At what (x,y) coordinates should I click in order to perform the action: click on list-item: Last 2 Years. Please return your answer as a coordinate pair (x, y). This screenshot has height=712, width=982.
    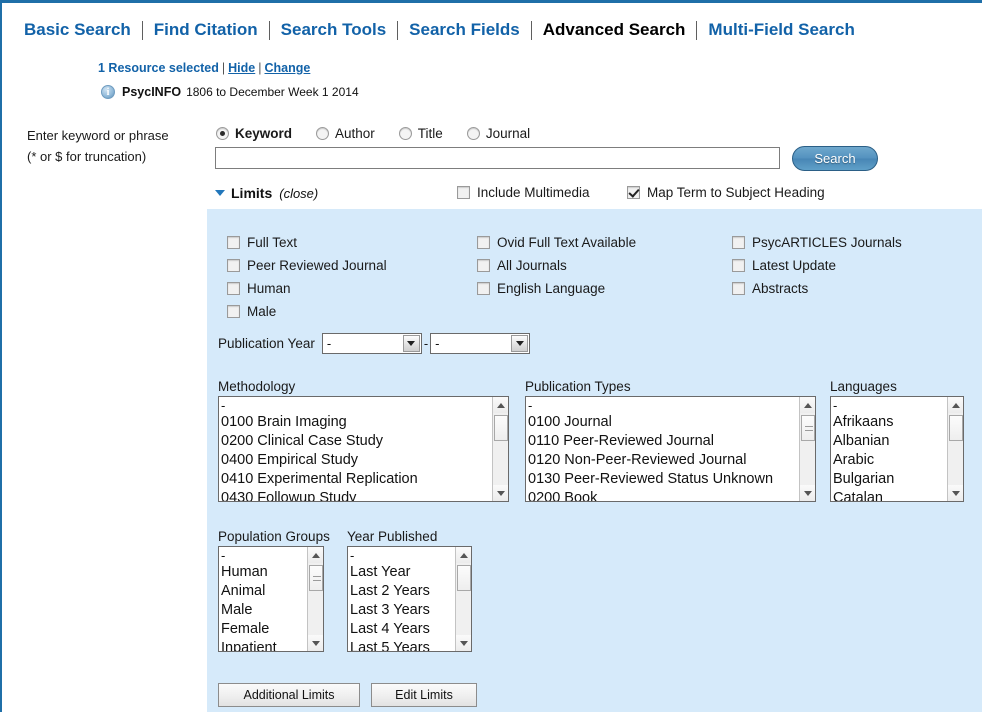
    Looking at the image, I should click on (402, 591).